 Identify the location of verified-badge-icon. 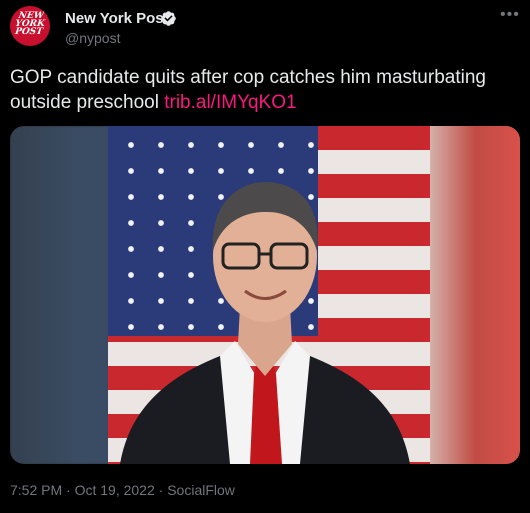
(168, 18).